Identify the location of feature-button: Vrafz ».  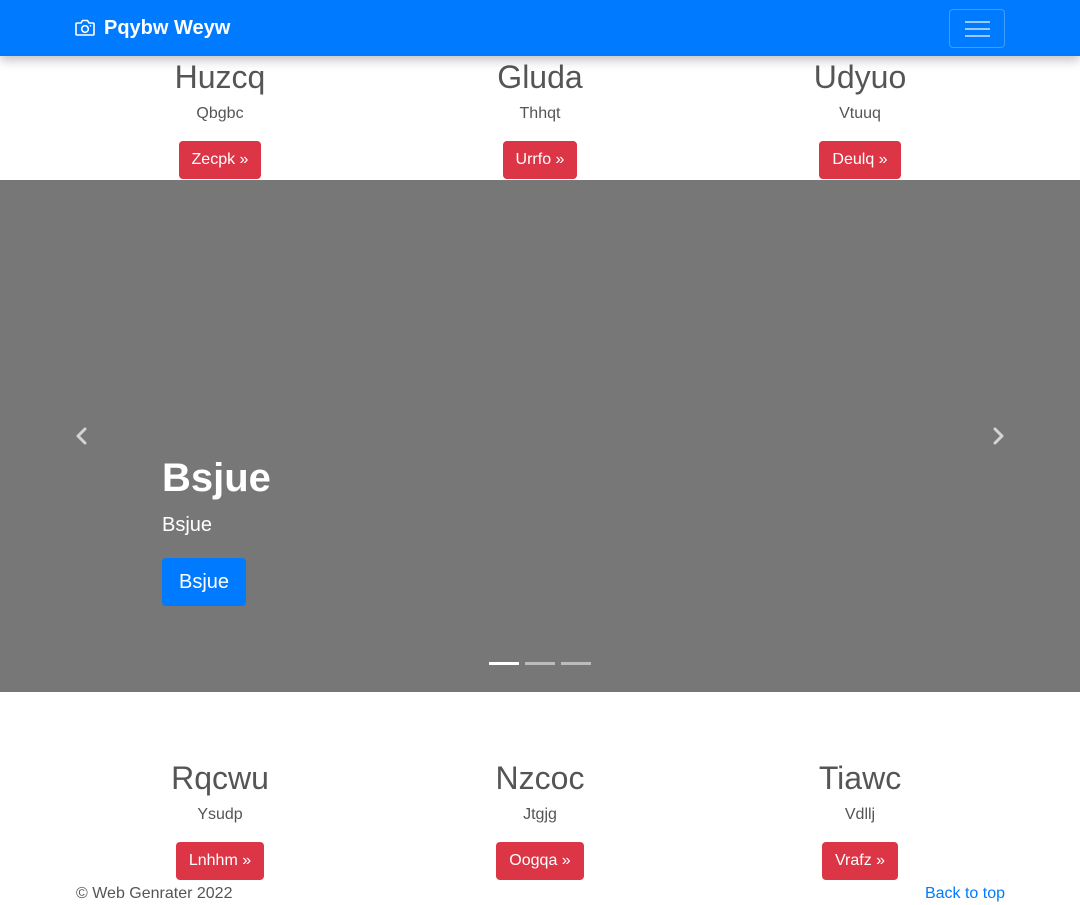
(860, 861).